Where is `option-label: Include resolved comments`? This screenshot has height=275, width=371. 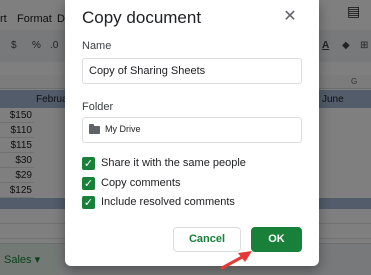 option-label: Include resolved comments is located at coordinates (168, 202).